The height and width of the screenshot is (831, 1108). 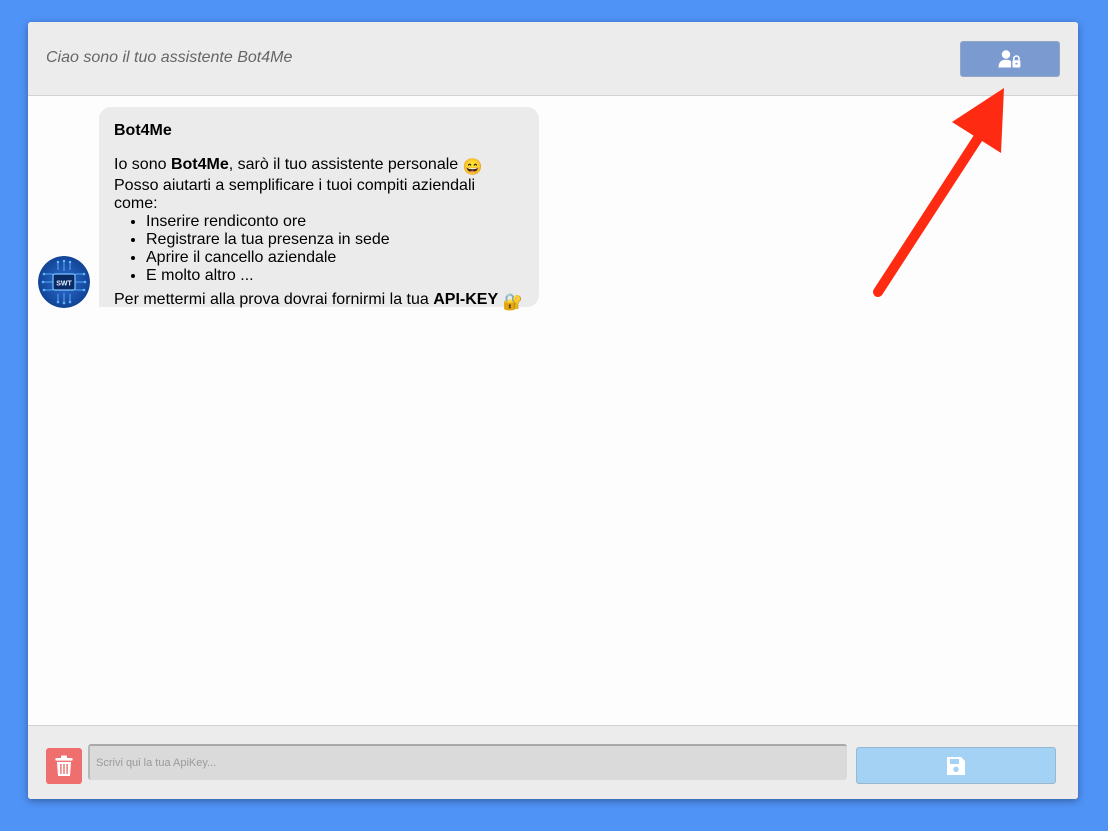 I want to click on grinning-face-emoji-icon: 😄, so click(x=472, y=167).